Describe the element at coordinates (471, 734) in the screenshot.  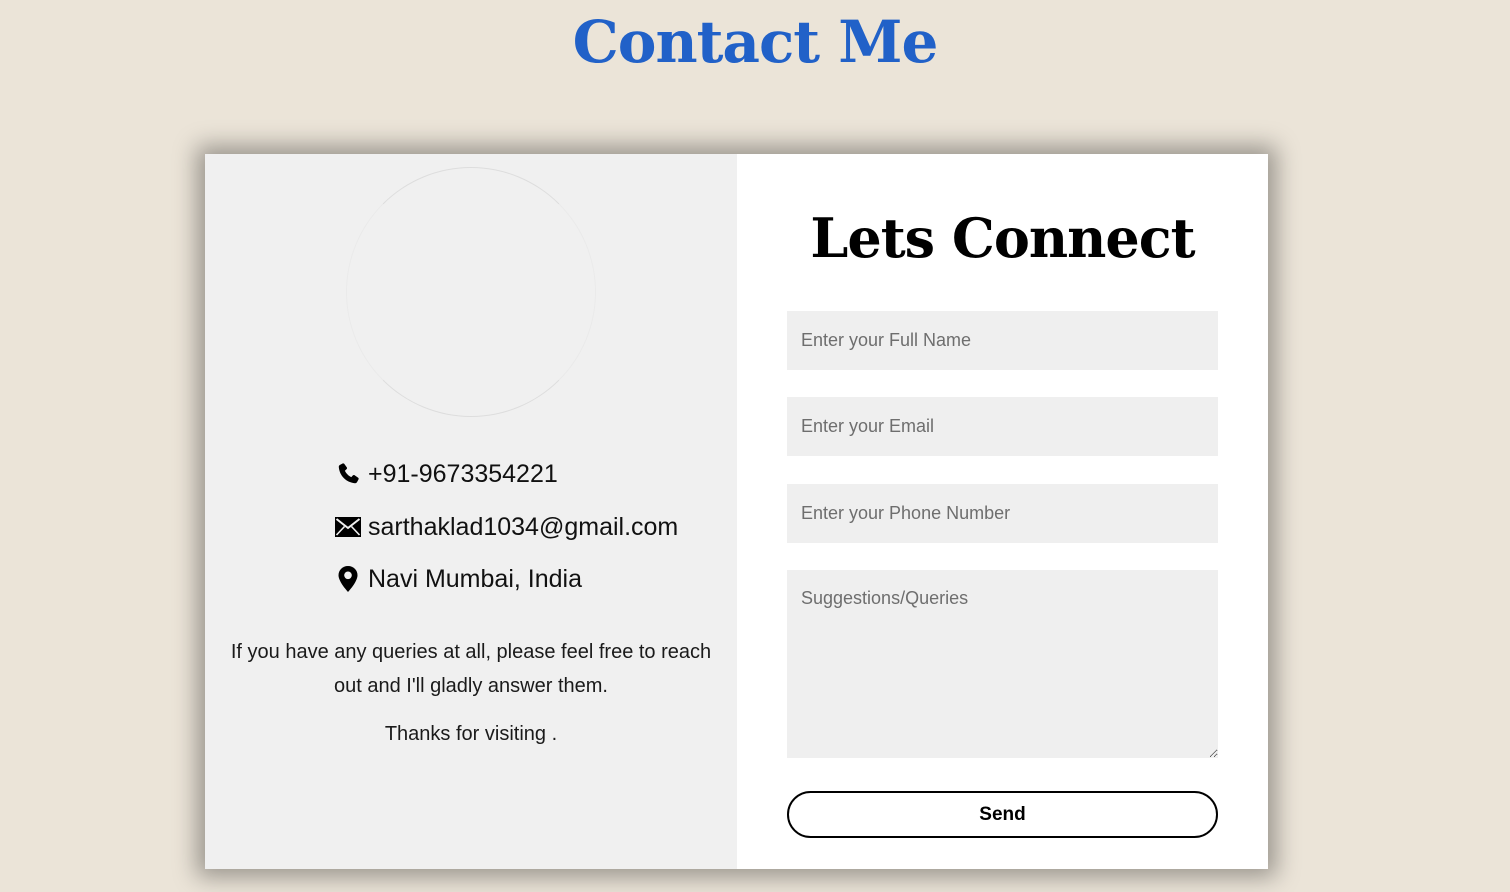
I see `thanks-message: Thanks for visiting .` at that location.